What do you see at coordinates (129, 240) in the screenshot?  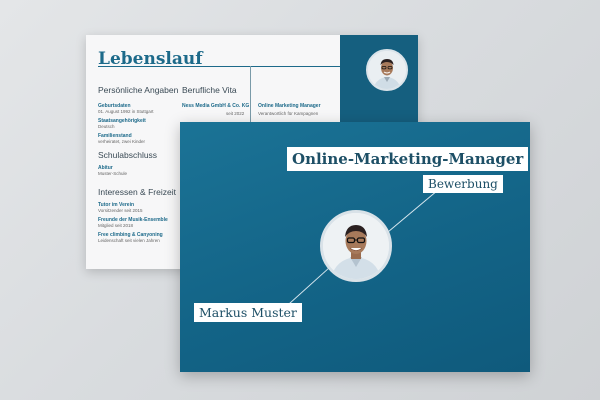 I see `text-hobby-3: Leidenschaft seit vielen Jahren` at bounding box center [129, 240].